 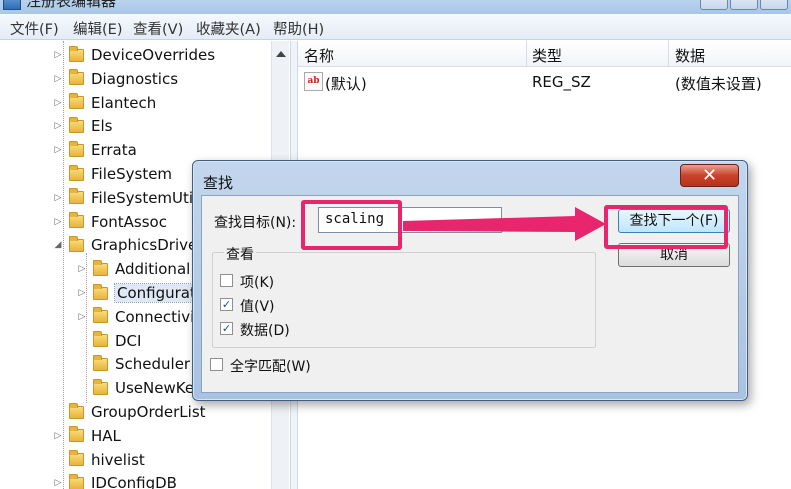 I want to click on dialog-close-button: ✕, so click(x=709, y=175).